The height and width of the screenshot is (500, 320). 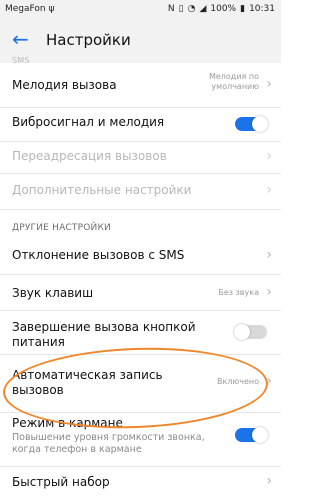 I want to click on additional-settings-row: Дополнительные настройки ›, so click(x=140, y=191).